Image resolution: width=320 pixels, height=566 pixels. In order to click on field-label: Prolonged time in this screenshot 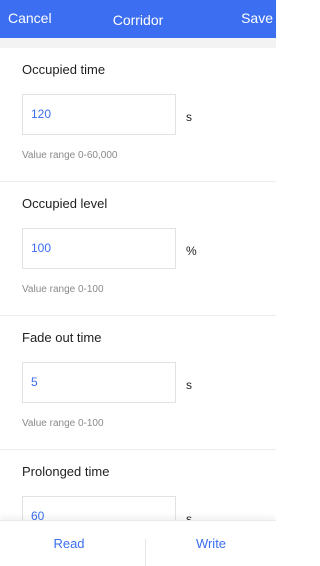, I will do `click(66, 471)`.